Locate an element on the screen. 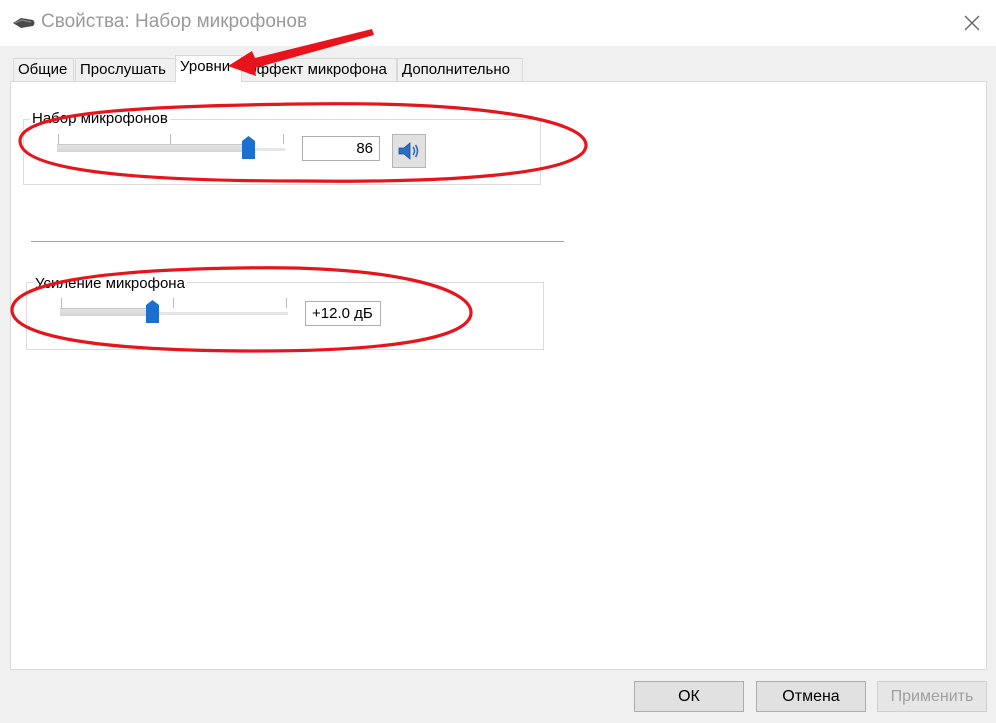 The width and height of the screenshot is (996, 723). cancel-button: Отмена is located at coordinates (811, 696).